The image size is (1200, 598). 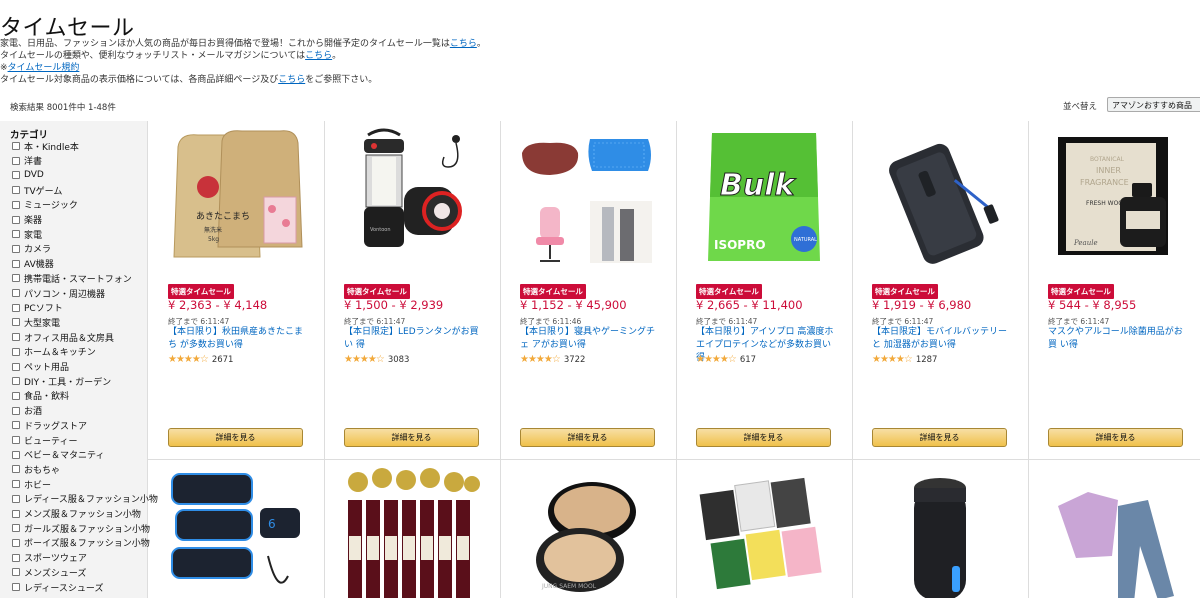 I want to click on wine-set-image, so click(x=412, y=532).